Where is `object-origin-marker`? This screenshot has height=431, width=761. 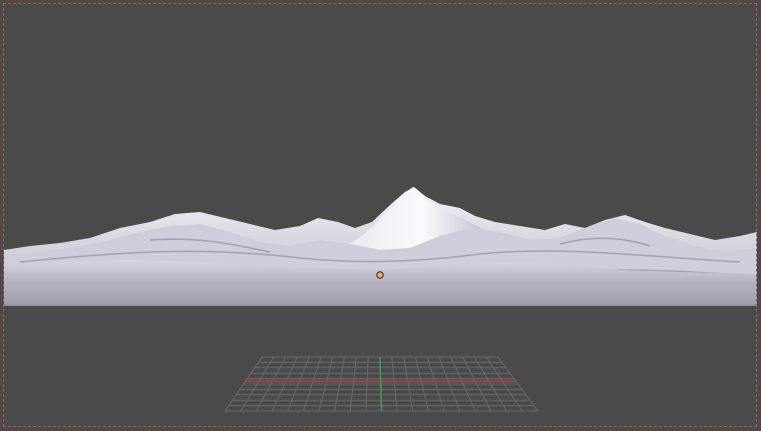 object-origin-marker is located at coordinates (380, 275).